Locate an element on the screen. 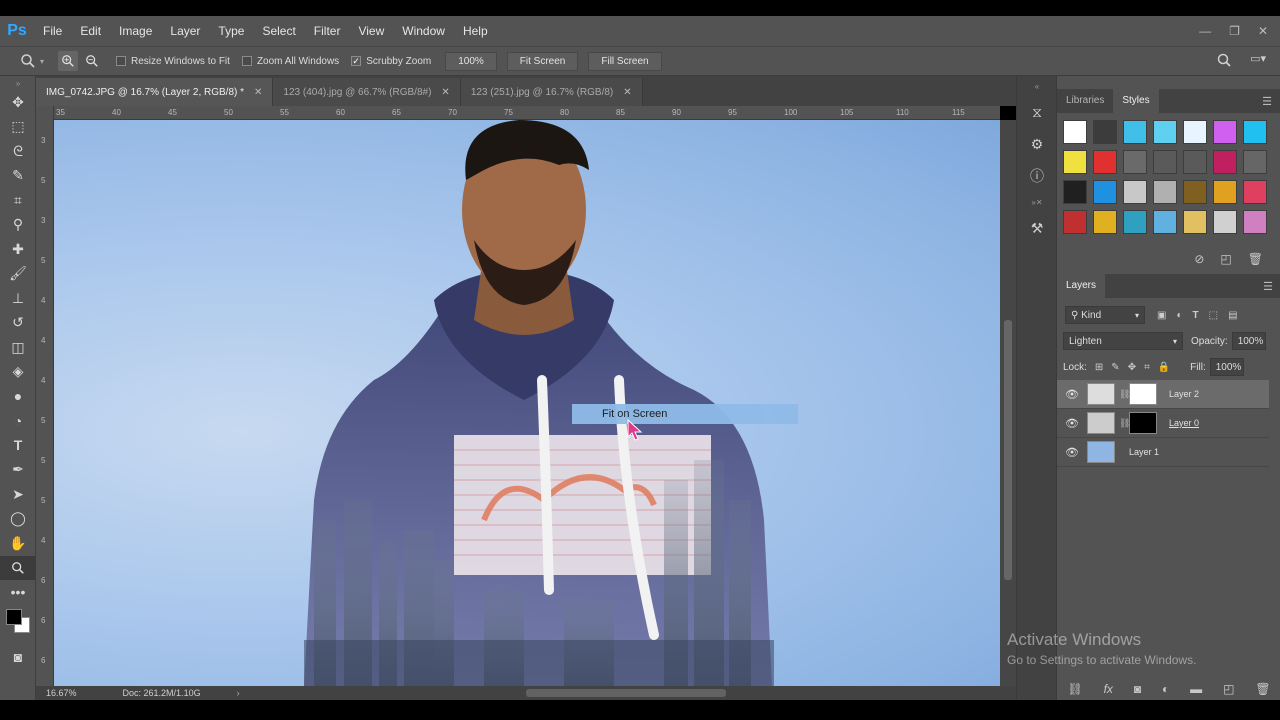 Image resolution: width=1280 pixels, height=720 pixels. scroll-thumb is located at coordinates (1008, 450).